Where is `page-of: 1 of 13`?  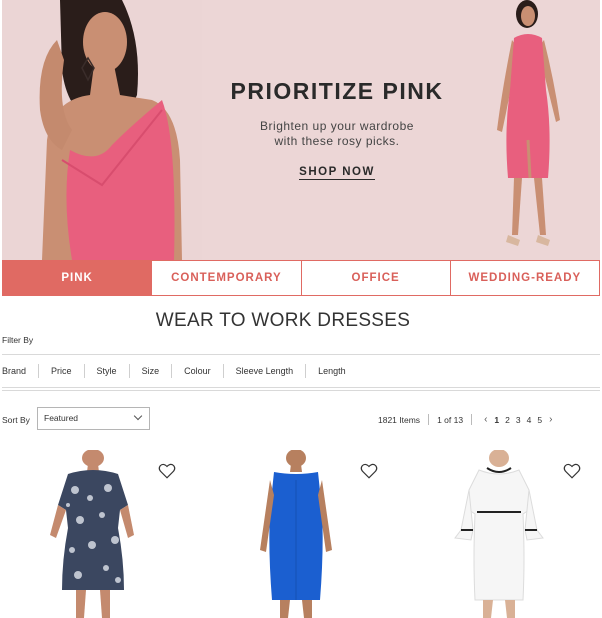 page-of: 1 of 13 is located at coordinates (450, 419).